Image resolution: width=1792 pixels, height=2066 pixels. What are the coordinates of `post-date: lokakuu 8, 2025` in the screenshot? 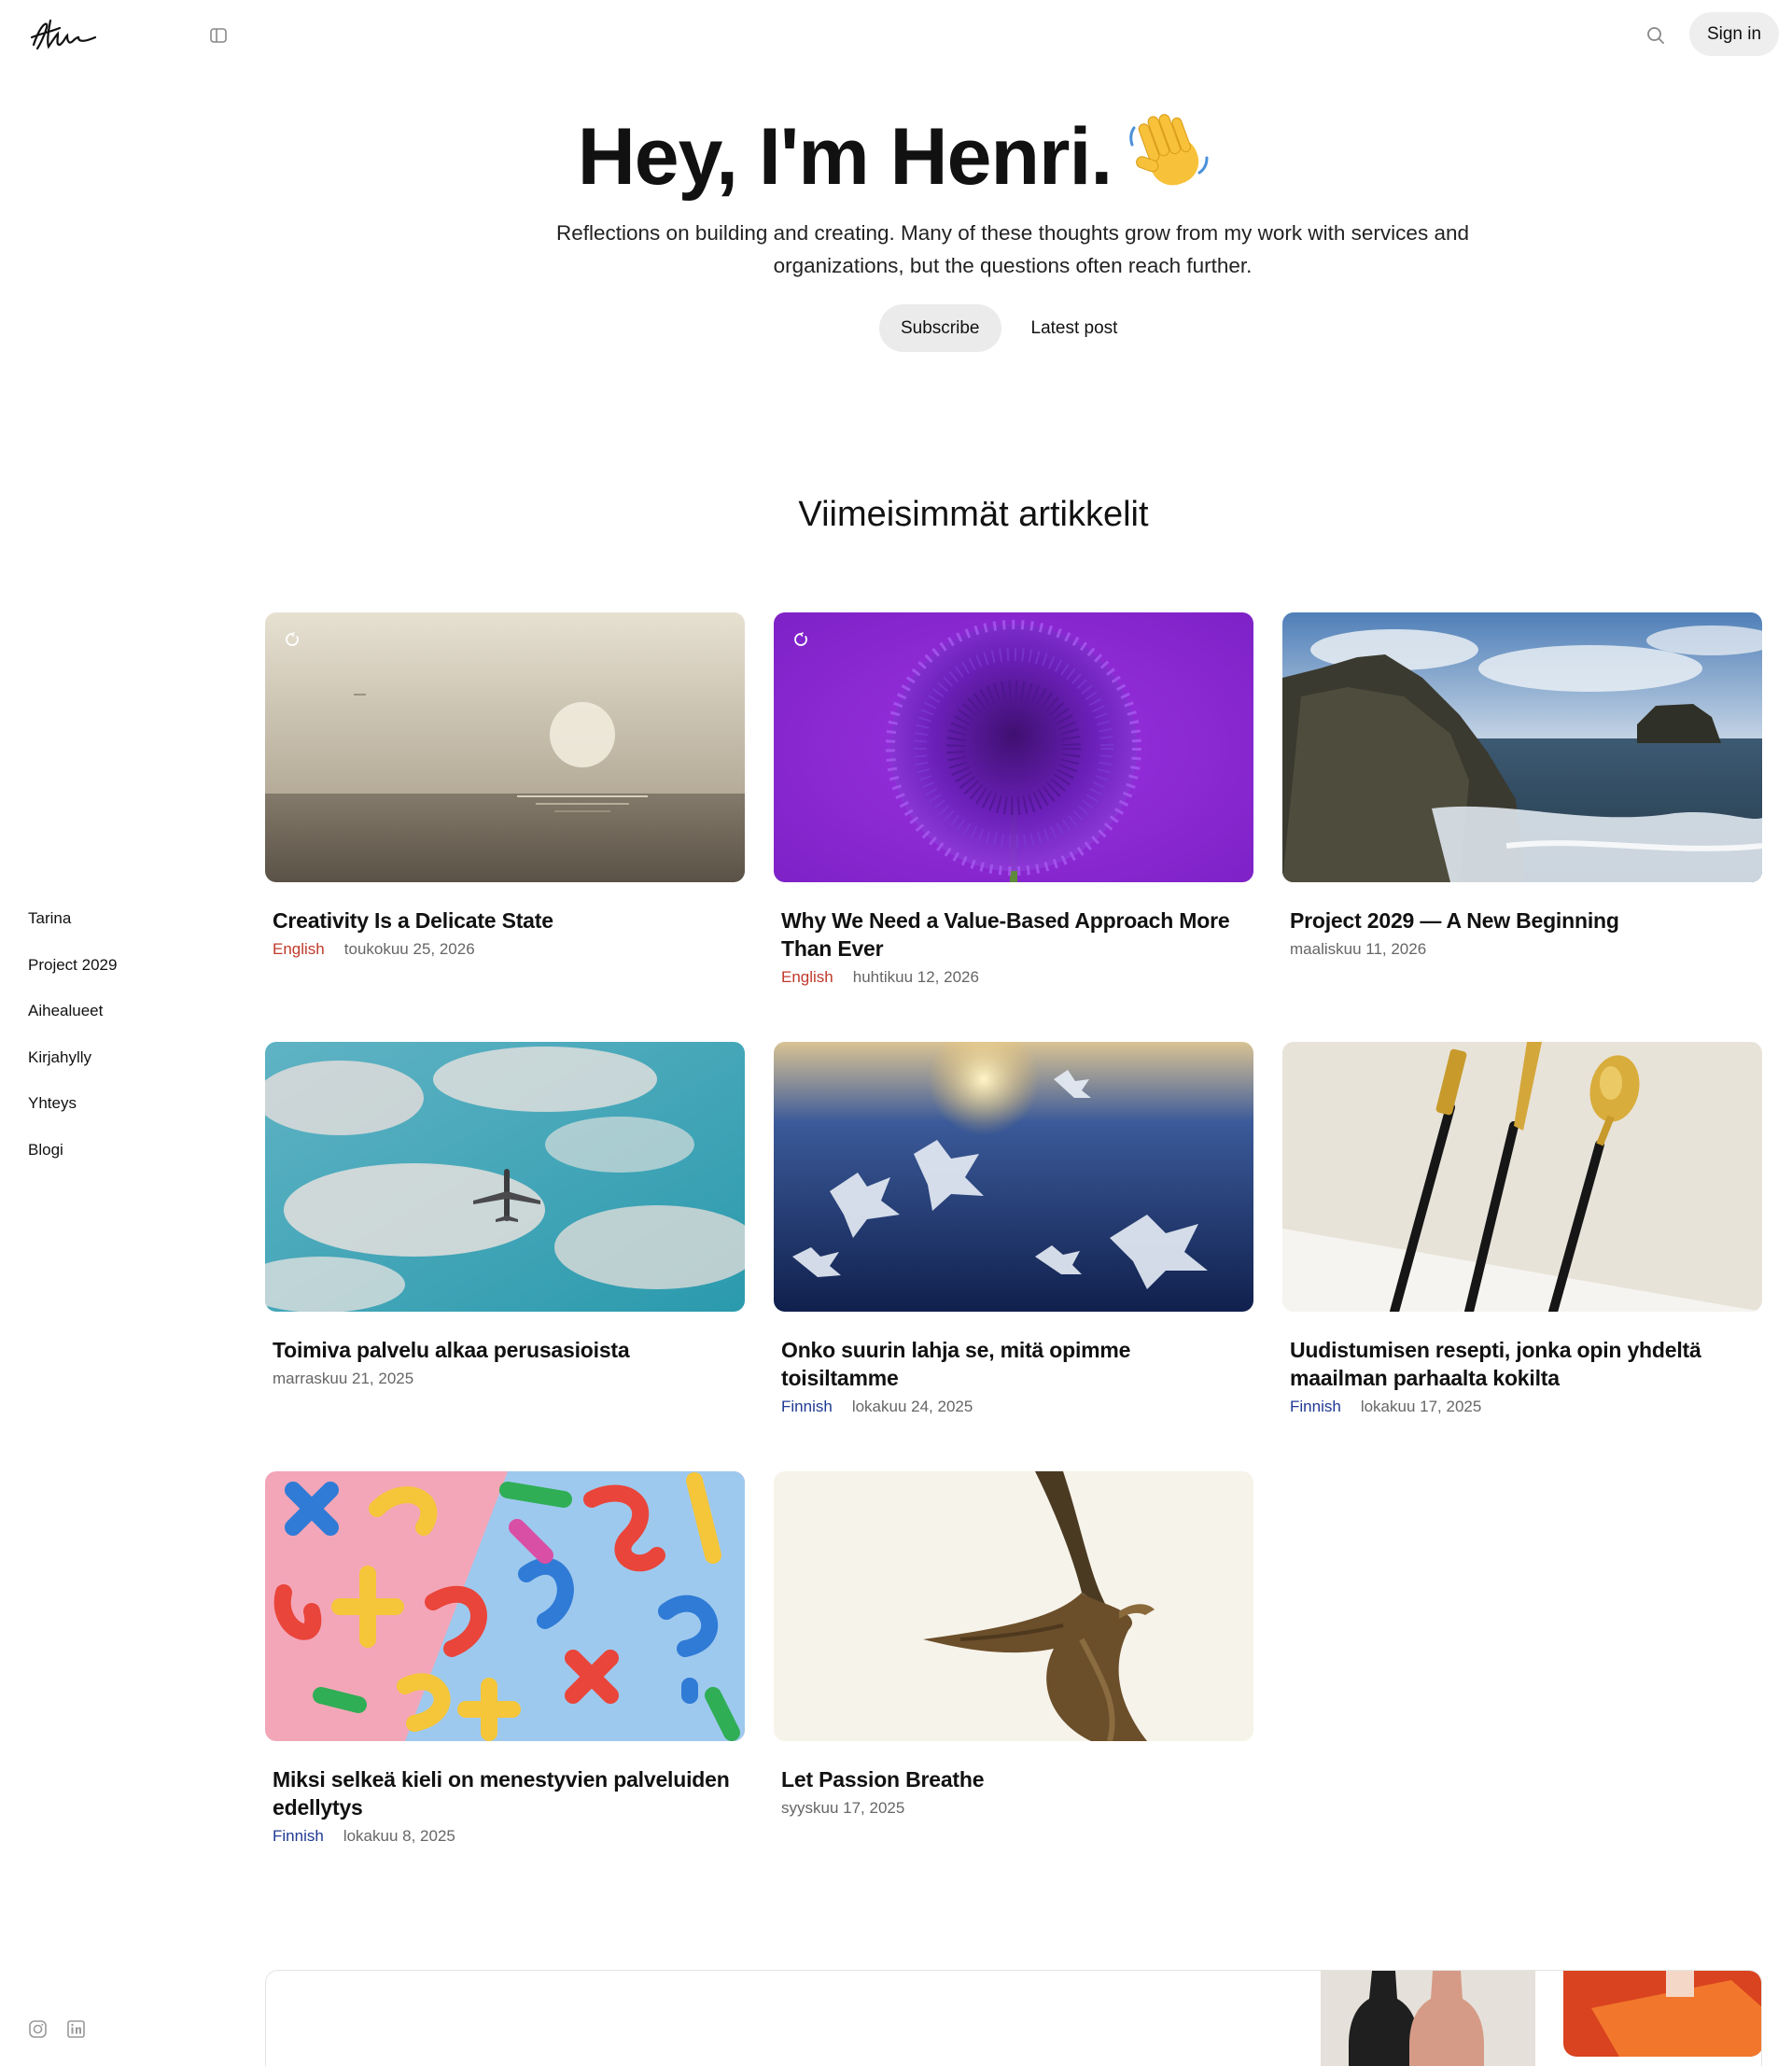 It's located at (399, 1836).